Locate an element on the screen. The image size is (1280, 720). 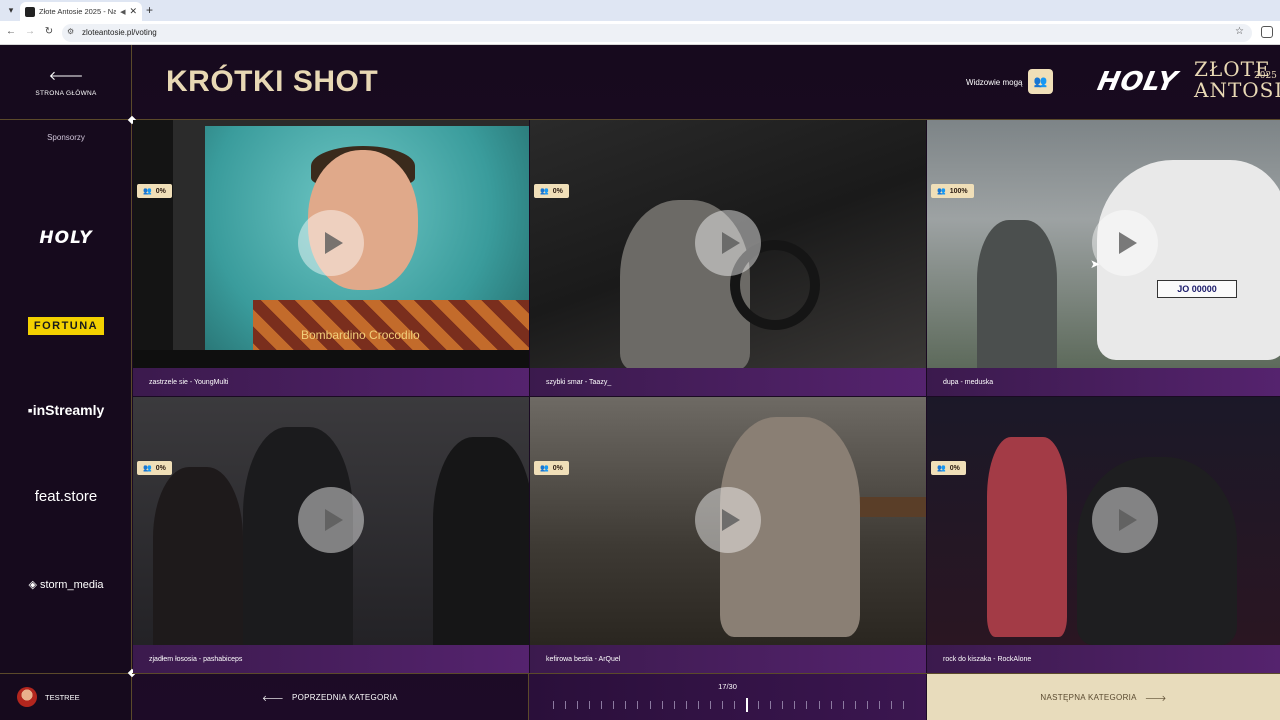
user-profile: TESTREE is located at coordinates (66, 696).